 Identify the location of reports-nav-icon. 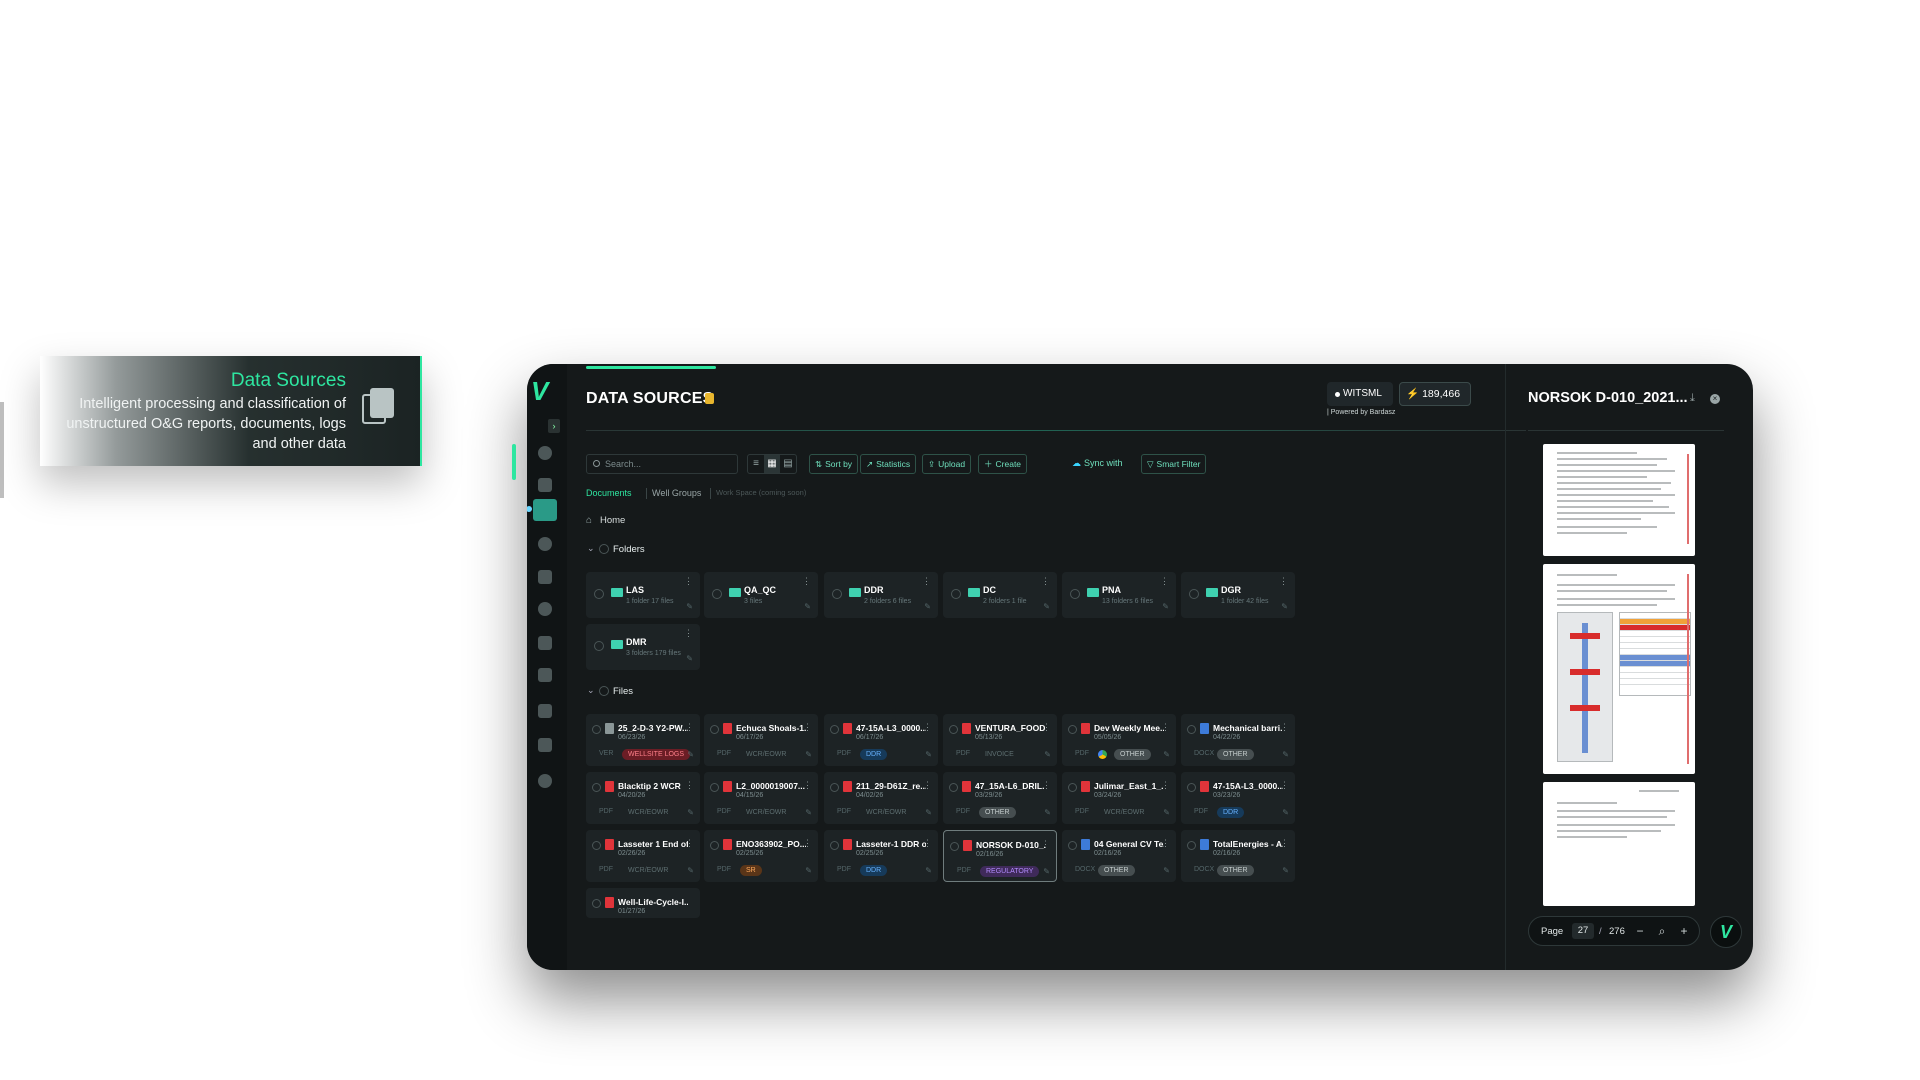
(545, 745).